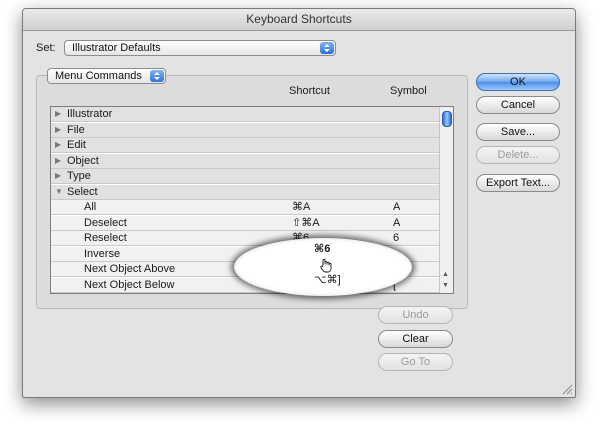 Image resolution: width=600 pixels, height=426 pixels. Describe the element at coordinates (98, 76) in the screenshot. I see `commands-type-value: Menu Commands` at that location.